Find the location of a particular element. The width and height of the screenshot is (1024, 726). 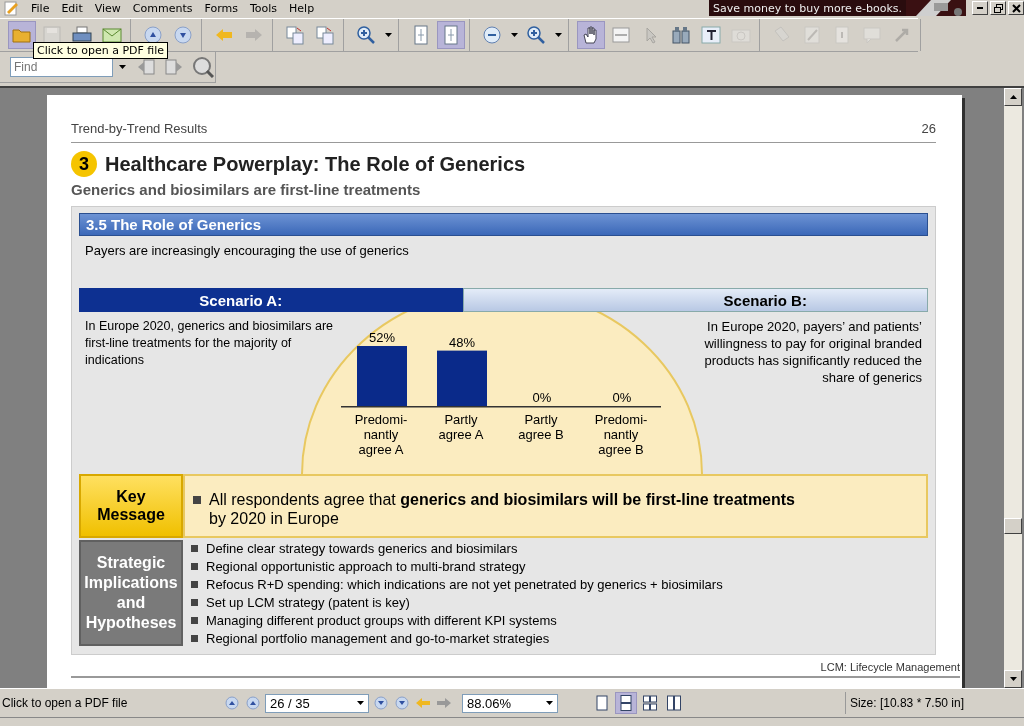

restore-icon is located at coordinates (998, 8).